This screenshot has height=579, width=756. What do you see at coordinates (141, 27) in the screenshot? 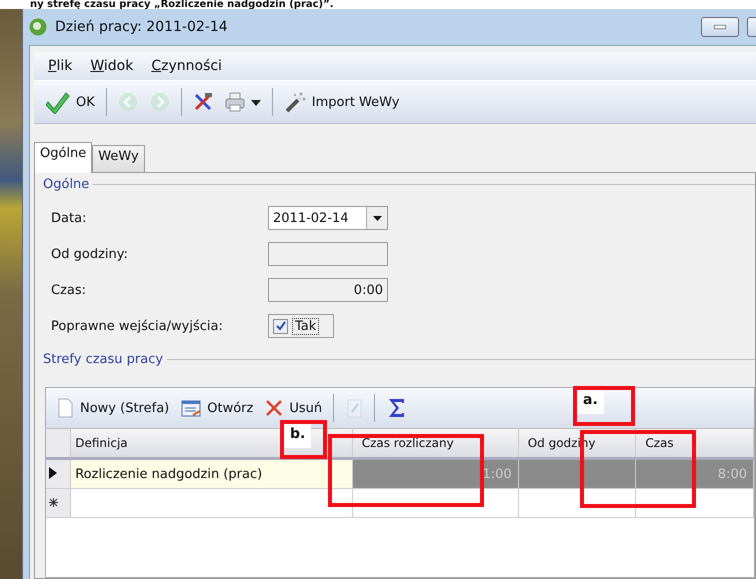
I see `window-title: Dzień pracy: 2011-02-14` at bounding box center [141, 27].